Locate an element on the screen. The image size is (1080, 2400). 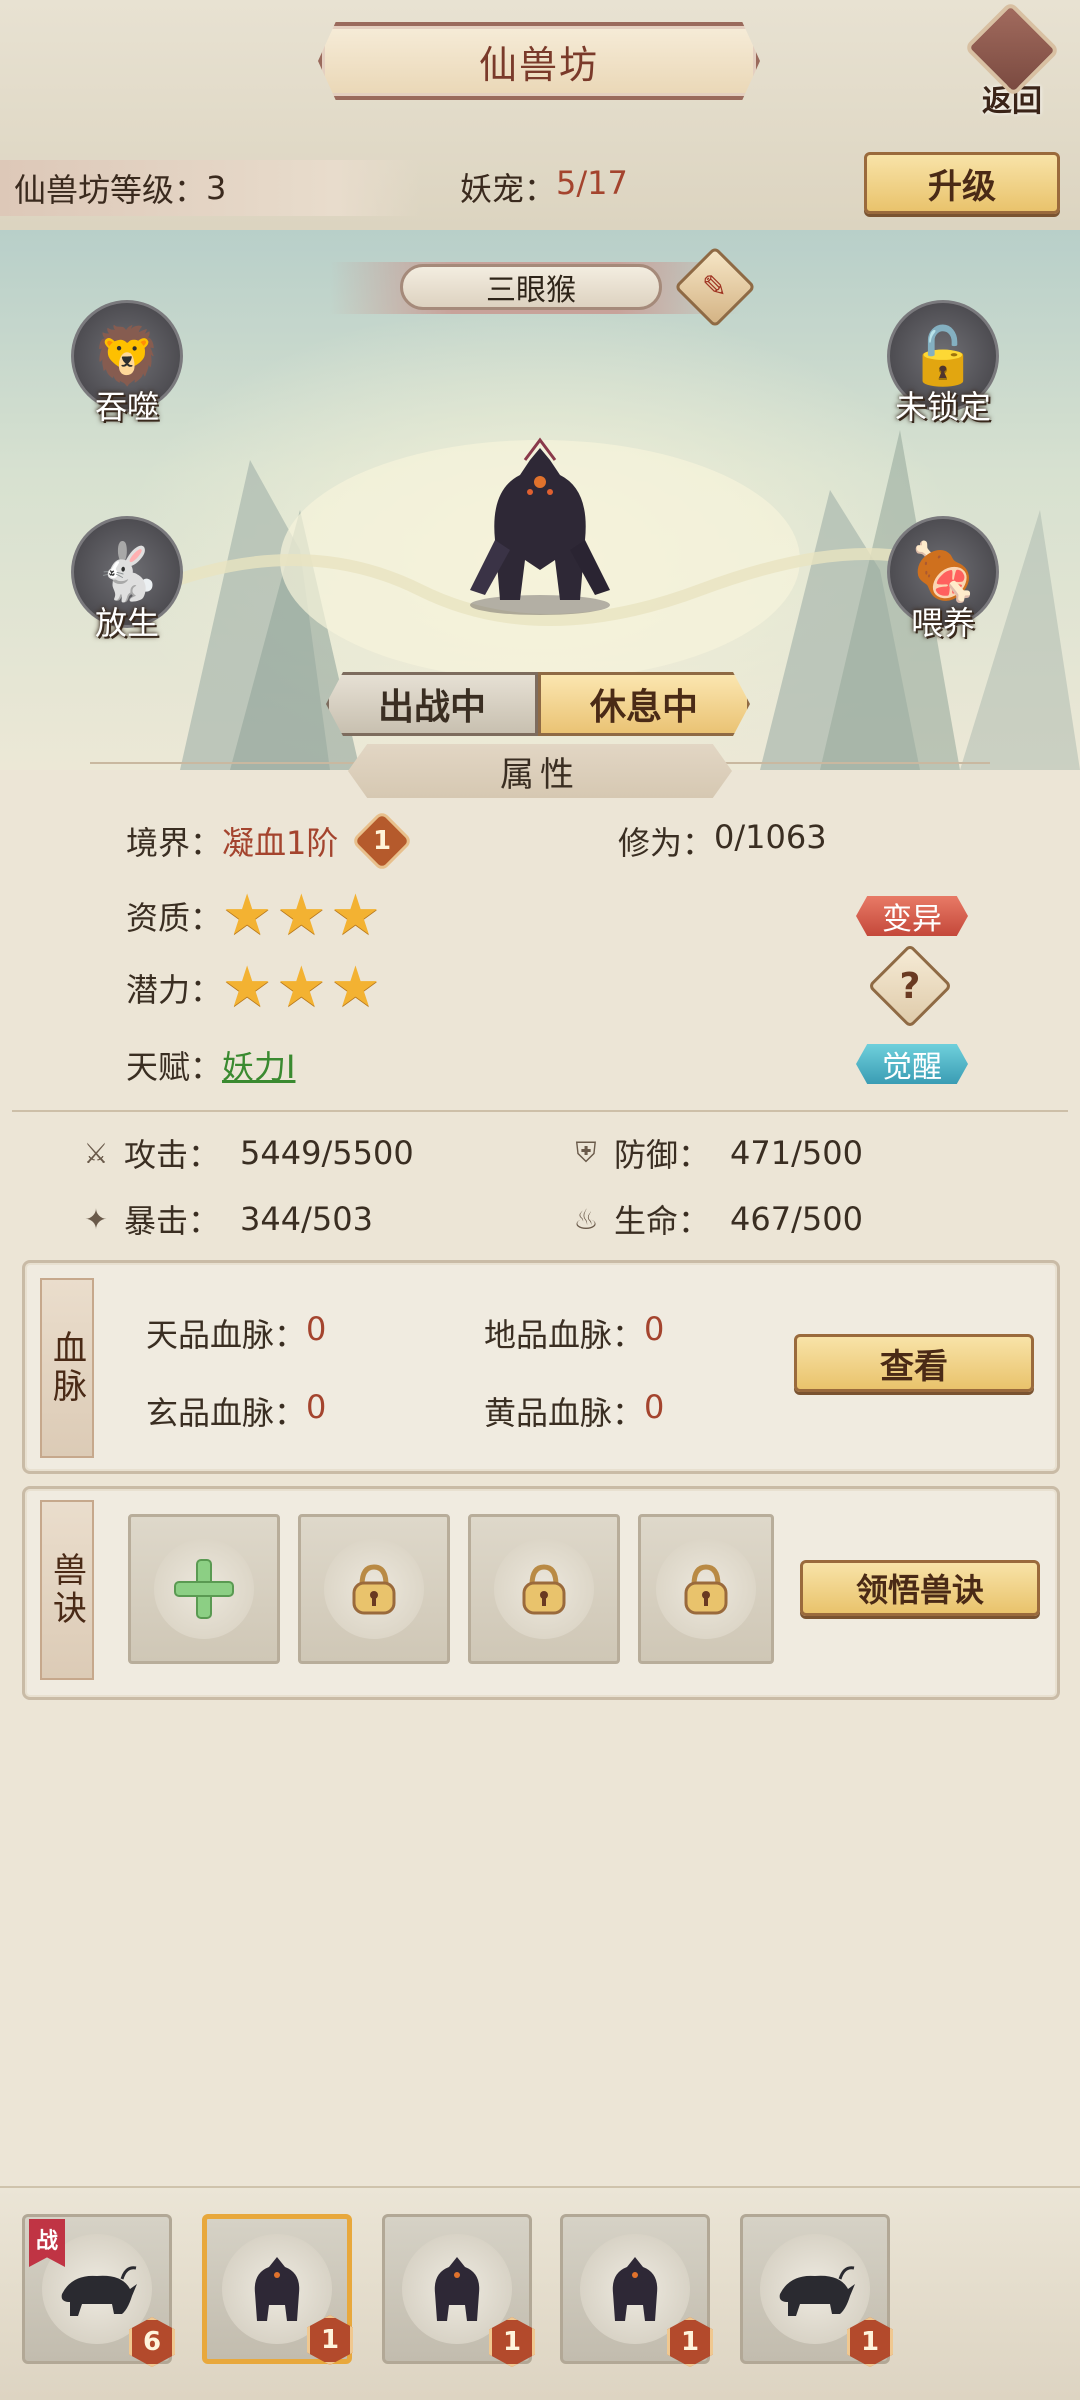
upgrade-button: 升级 is located at coordinates (962, 183).